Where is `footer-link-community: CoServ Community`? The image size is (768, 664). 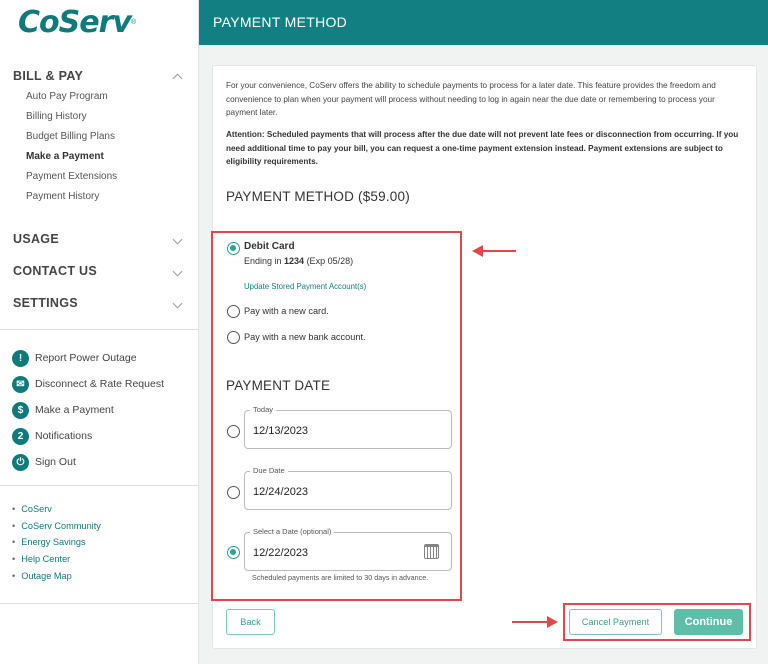 footer-link-community: CoServ Community is located at coordinates (56, 529).